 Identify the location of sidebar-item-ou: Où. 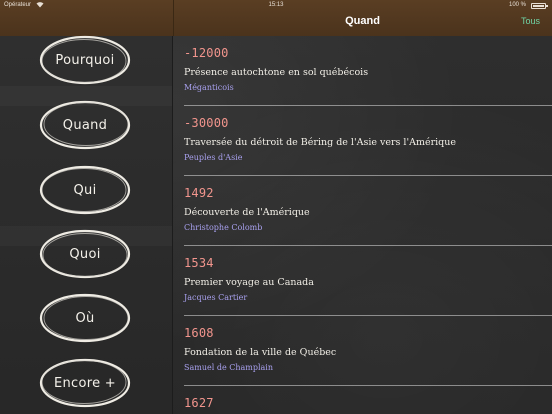
(85, 318).